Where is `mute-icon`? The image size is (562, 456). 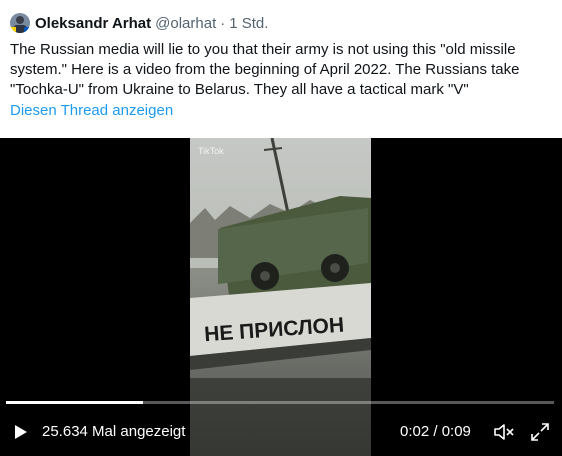 mute-icon is located at coordinates (504, 432).